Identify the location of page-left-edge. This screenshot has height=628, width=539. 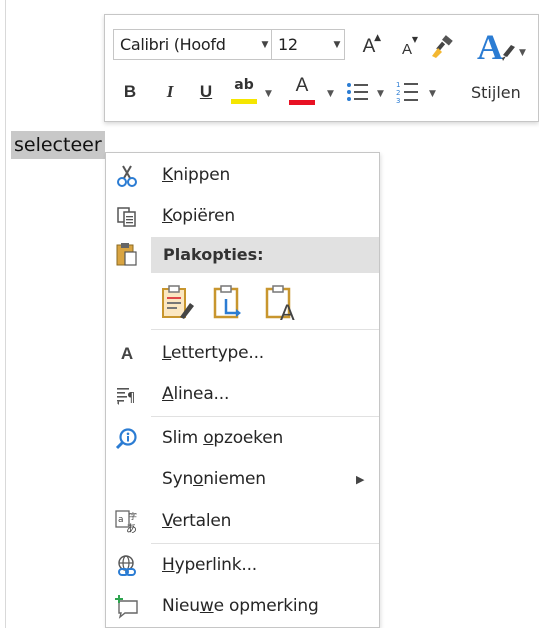
(5, 314).